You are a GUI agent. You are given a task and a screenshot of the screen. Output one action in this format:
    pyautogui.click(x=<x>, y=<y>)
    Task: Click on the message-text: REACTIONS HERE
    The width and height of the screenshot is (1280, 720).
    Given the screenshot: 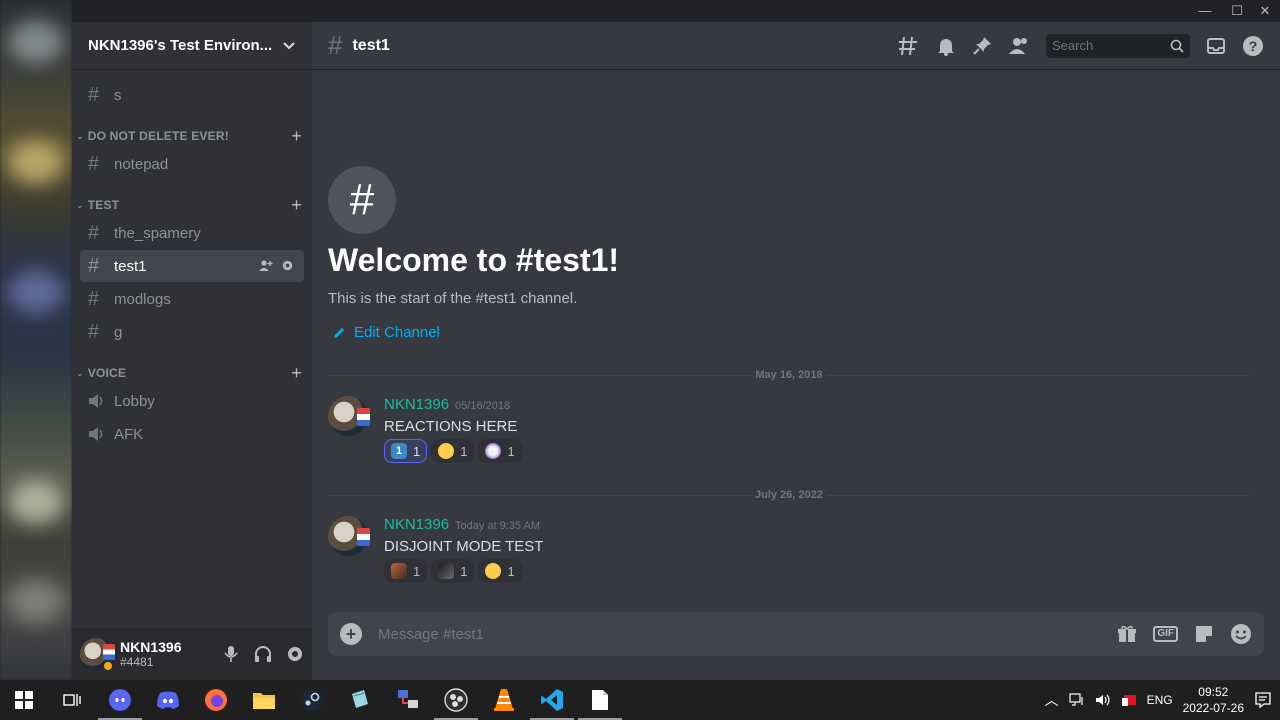 What is the action you would take?
    pyautogui.click(x=451, y=426)
    